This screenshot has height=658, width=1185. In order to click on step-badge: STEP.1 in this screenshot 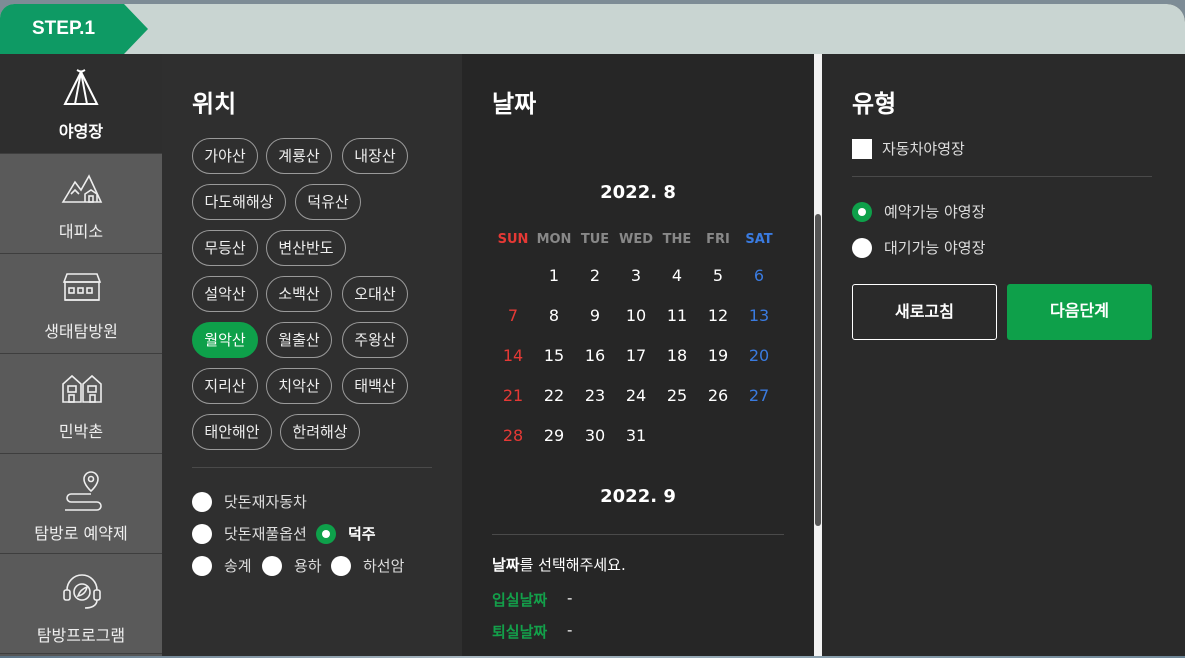, I will do `click(74, 29)`.